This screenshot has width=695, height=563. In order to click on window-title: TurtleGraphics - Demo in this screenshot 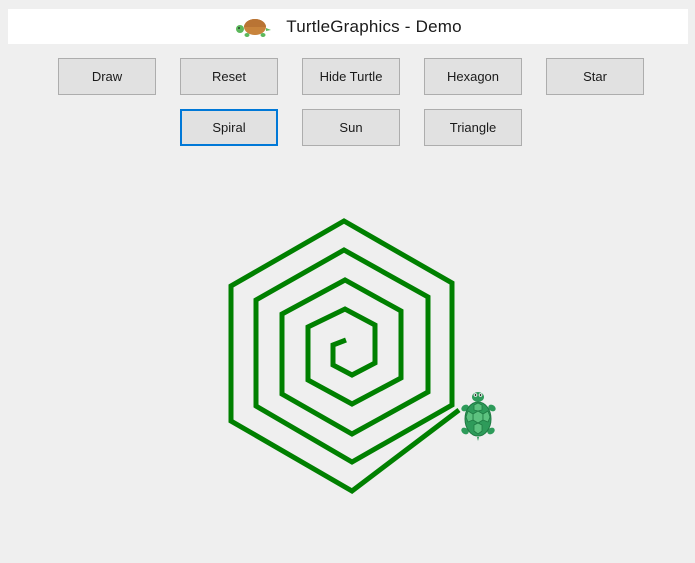, I will do `click(374, 26)`.